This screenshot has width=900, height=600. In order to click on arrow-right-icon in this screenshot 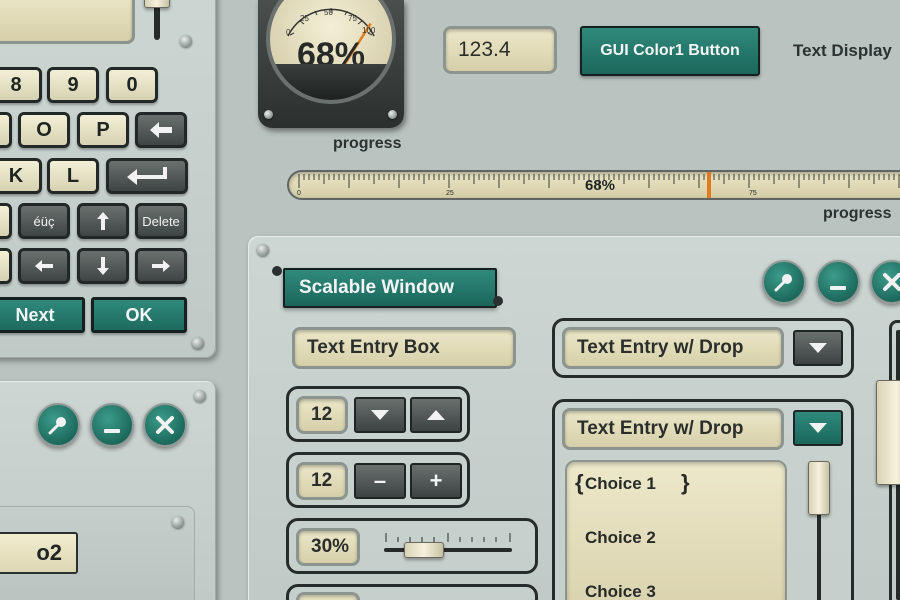, I will do `click(161, 266)`.